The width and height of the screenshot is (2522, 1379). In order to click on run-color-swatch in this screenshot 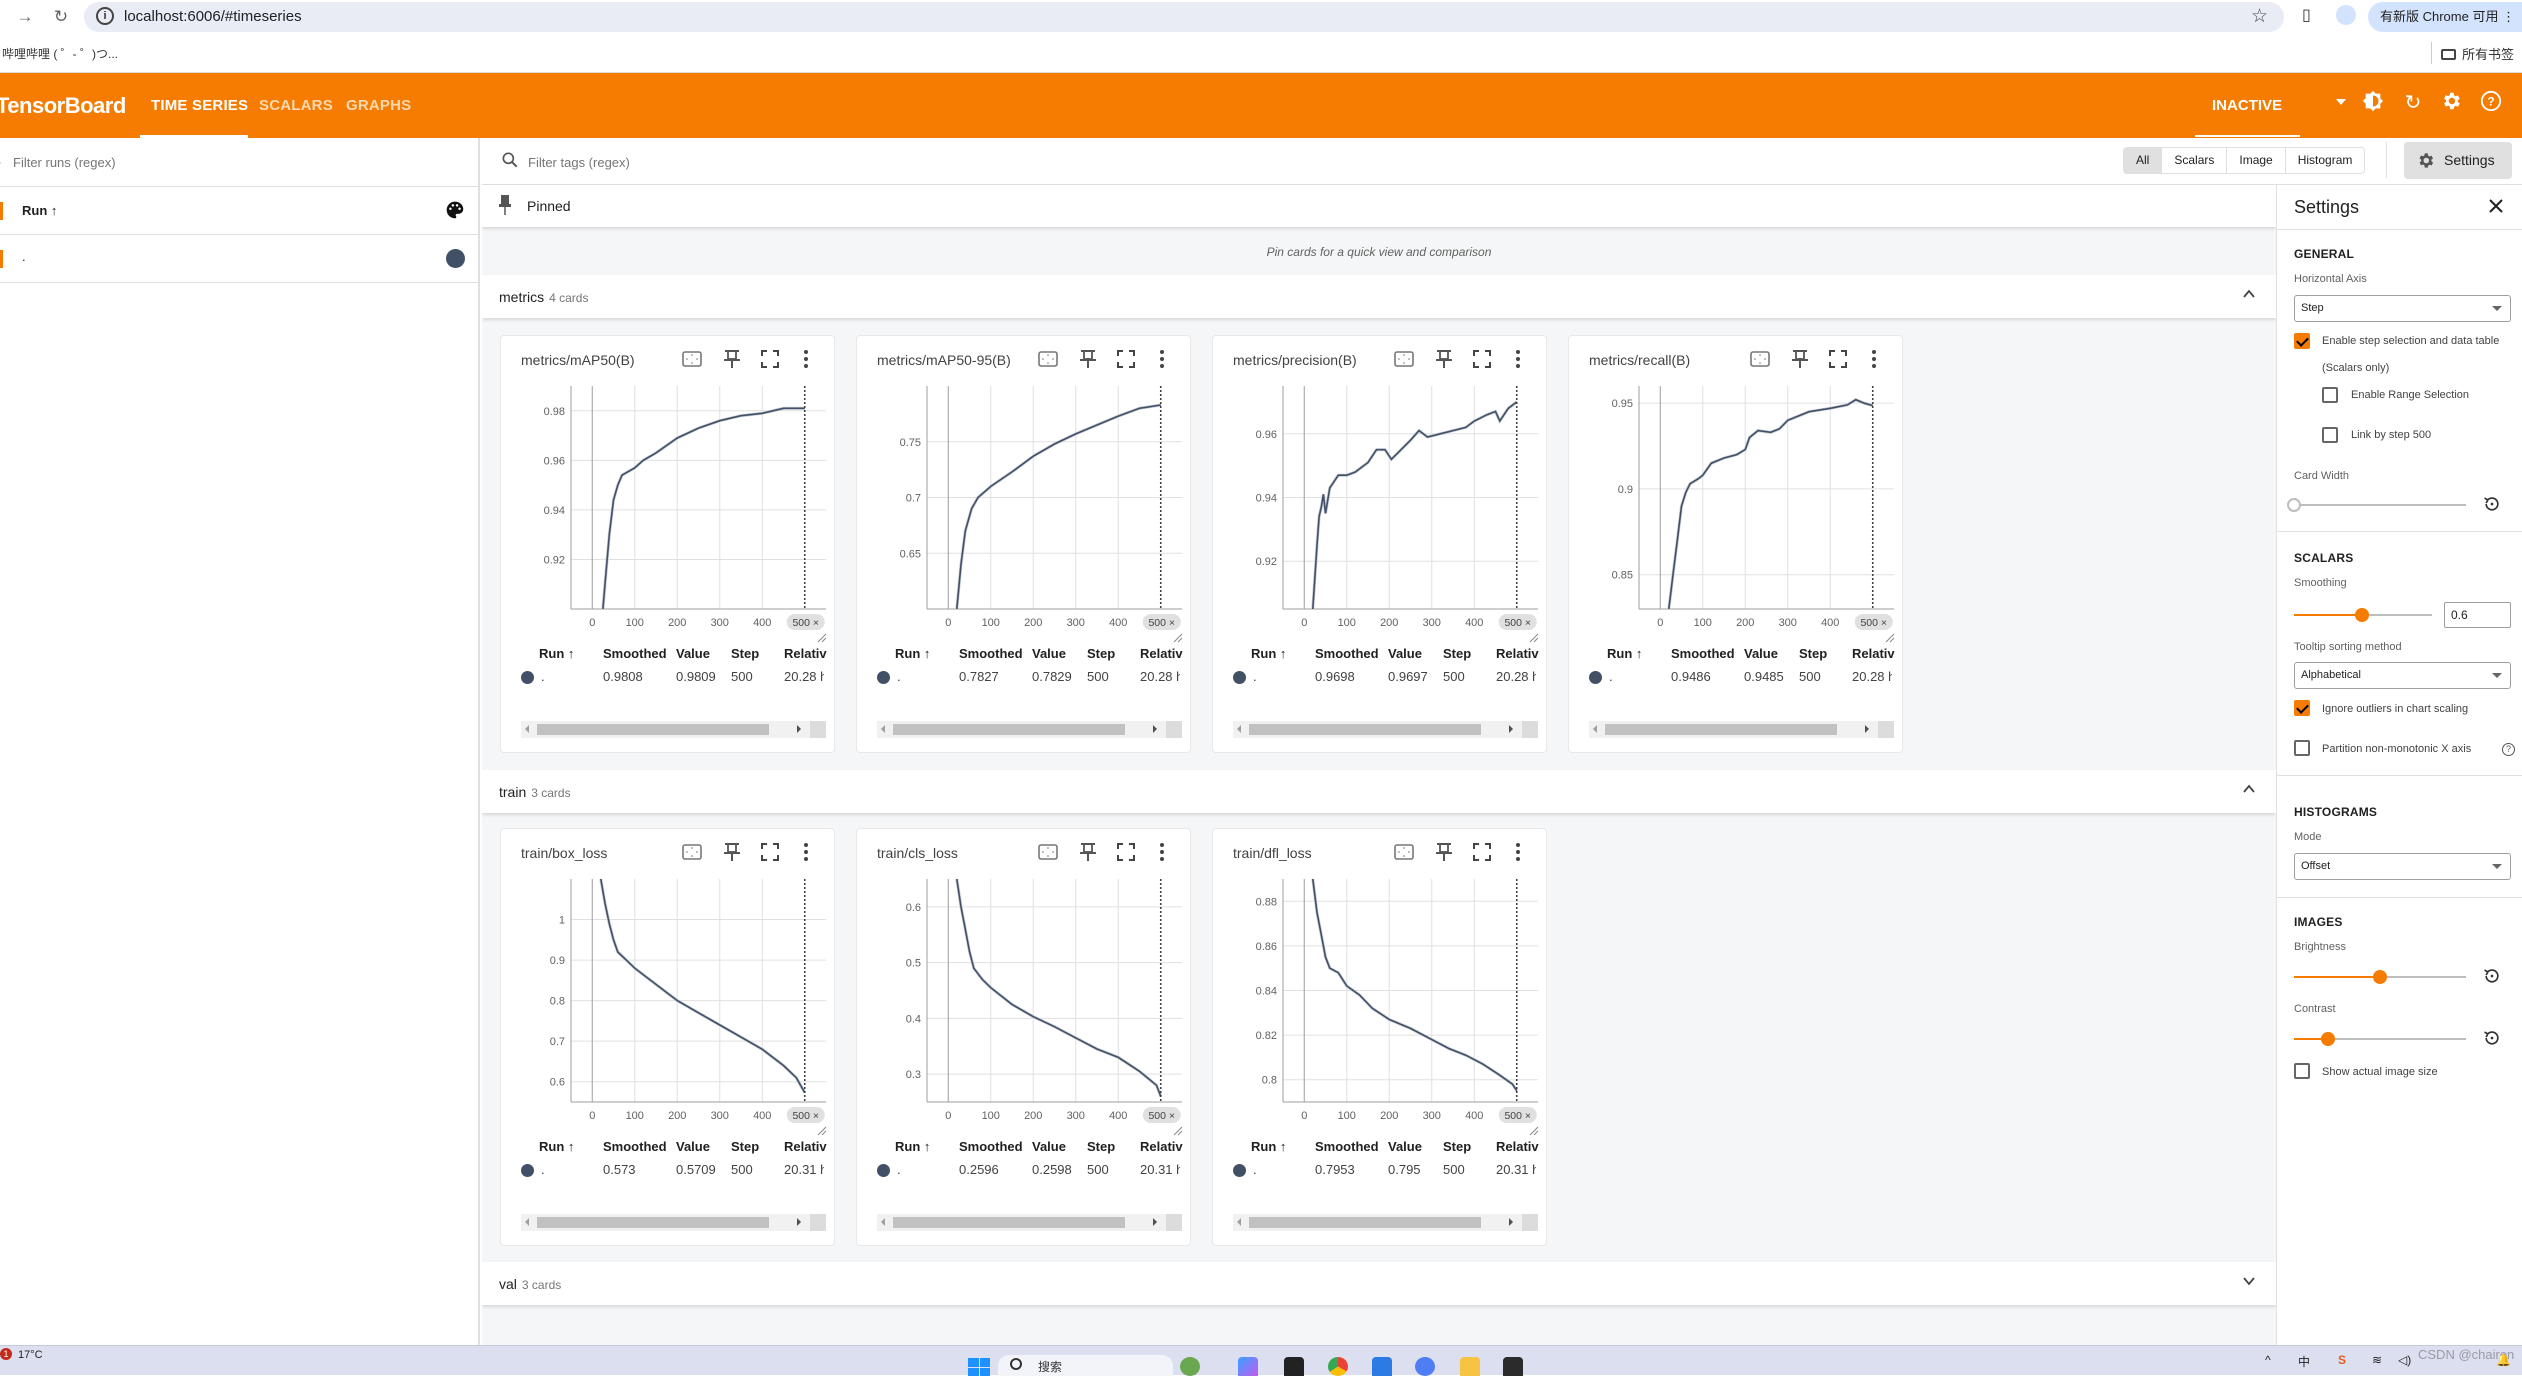, I will do `click(455, 258)`.